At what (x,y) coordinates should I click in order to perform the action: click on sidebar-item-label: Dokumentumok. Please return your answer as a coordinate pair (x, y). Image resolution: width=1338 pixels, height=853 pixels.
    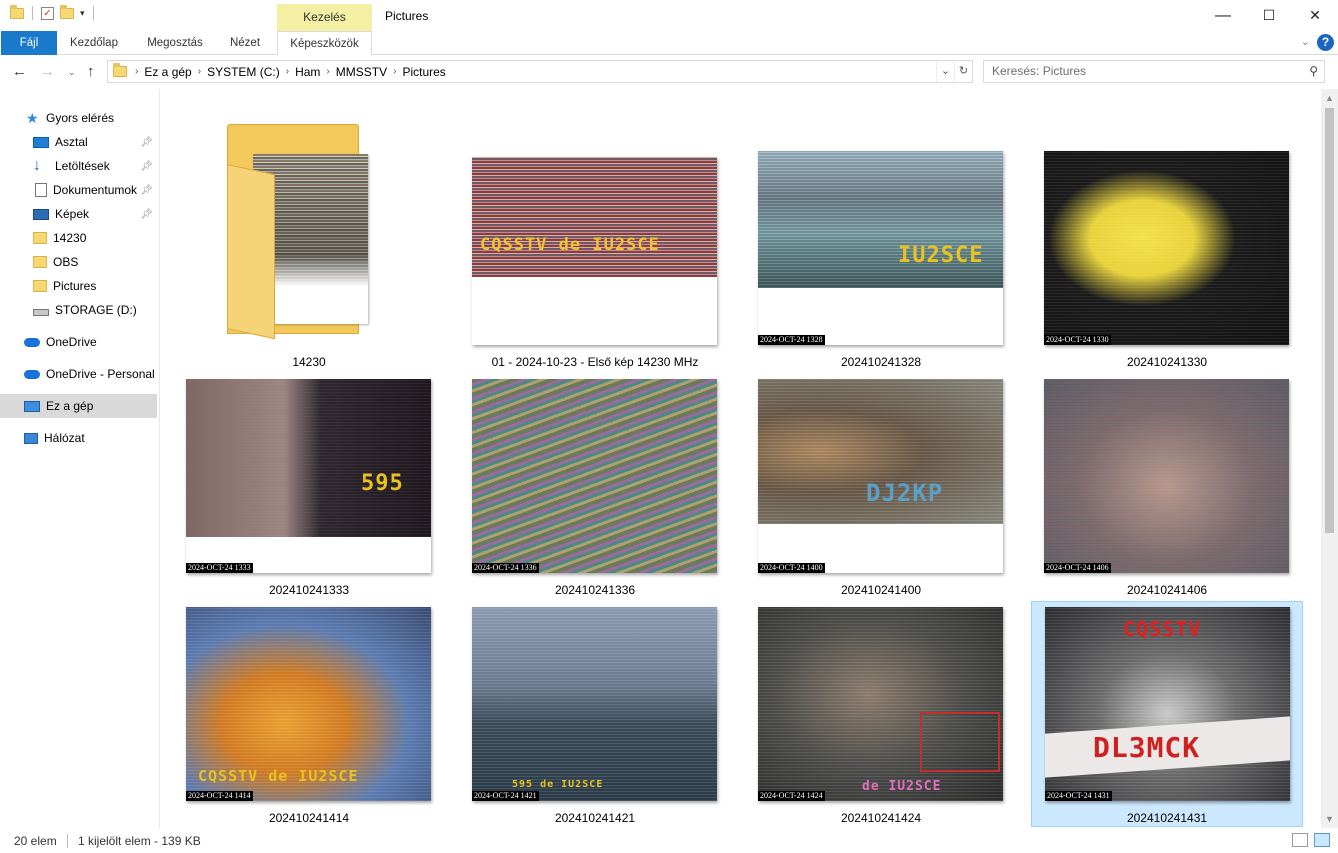
    Looking at the image, I should click on (95, 190).